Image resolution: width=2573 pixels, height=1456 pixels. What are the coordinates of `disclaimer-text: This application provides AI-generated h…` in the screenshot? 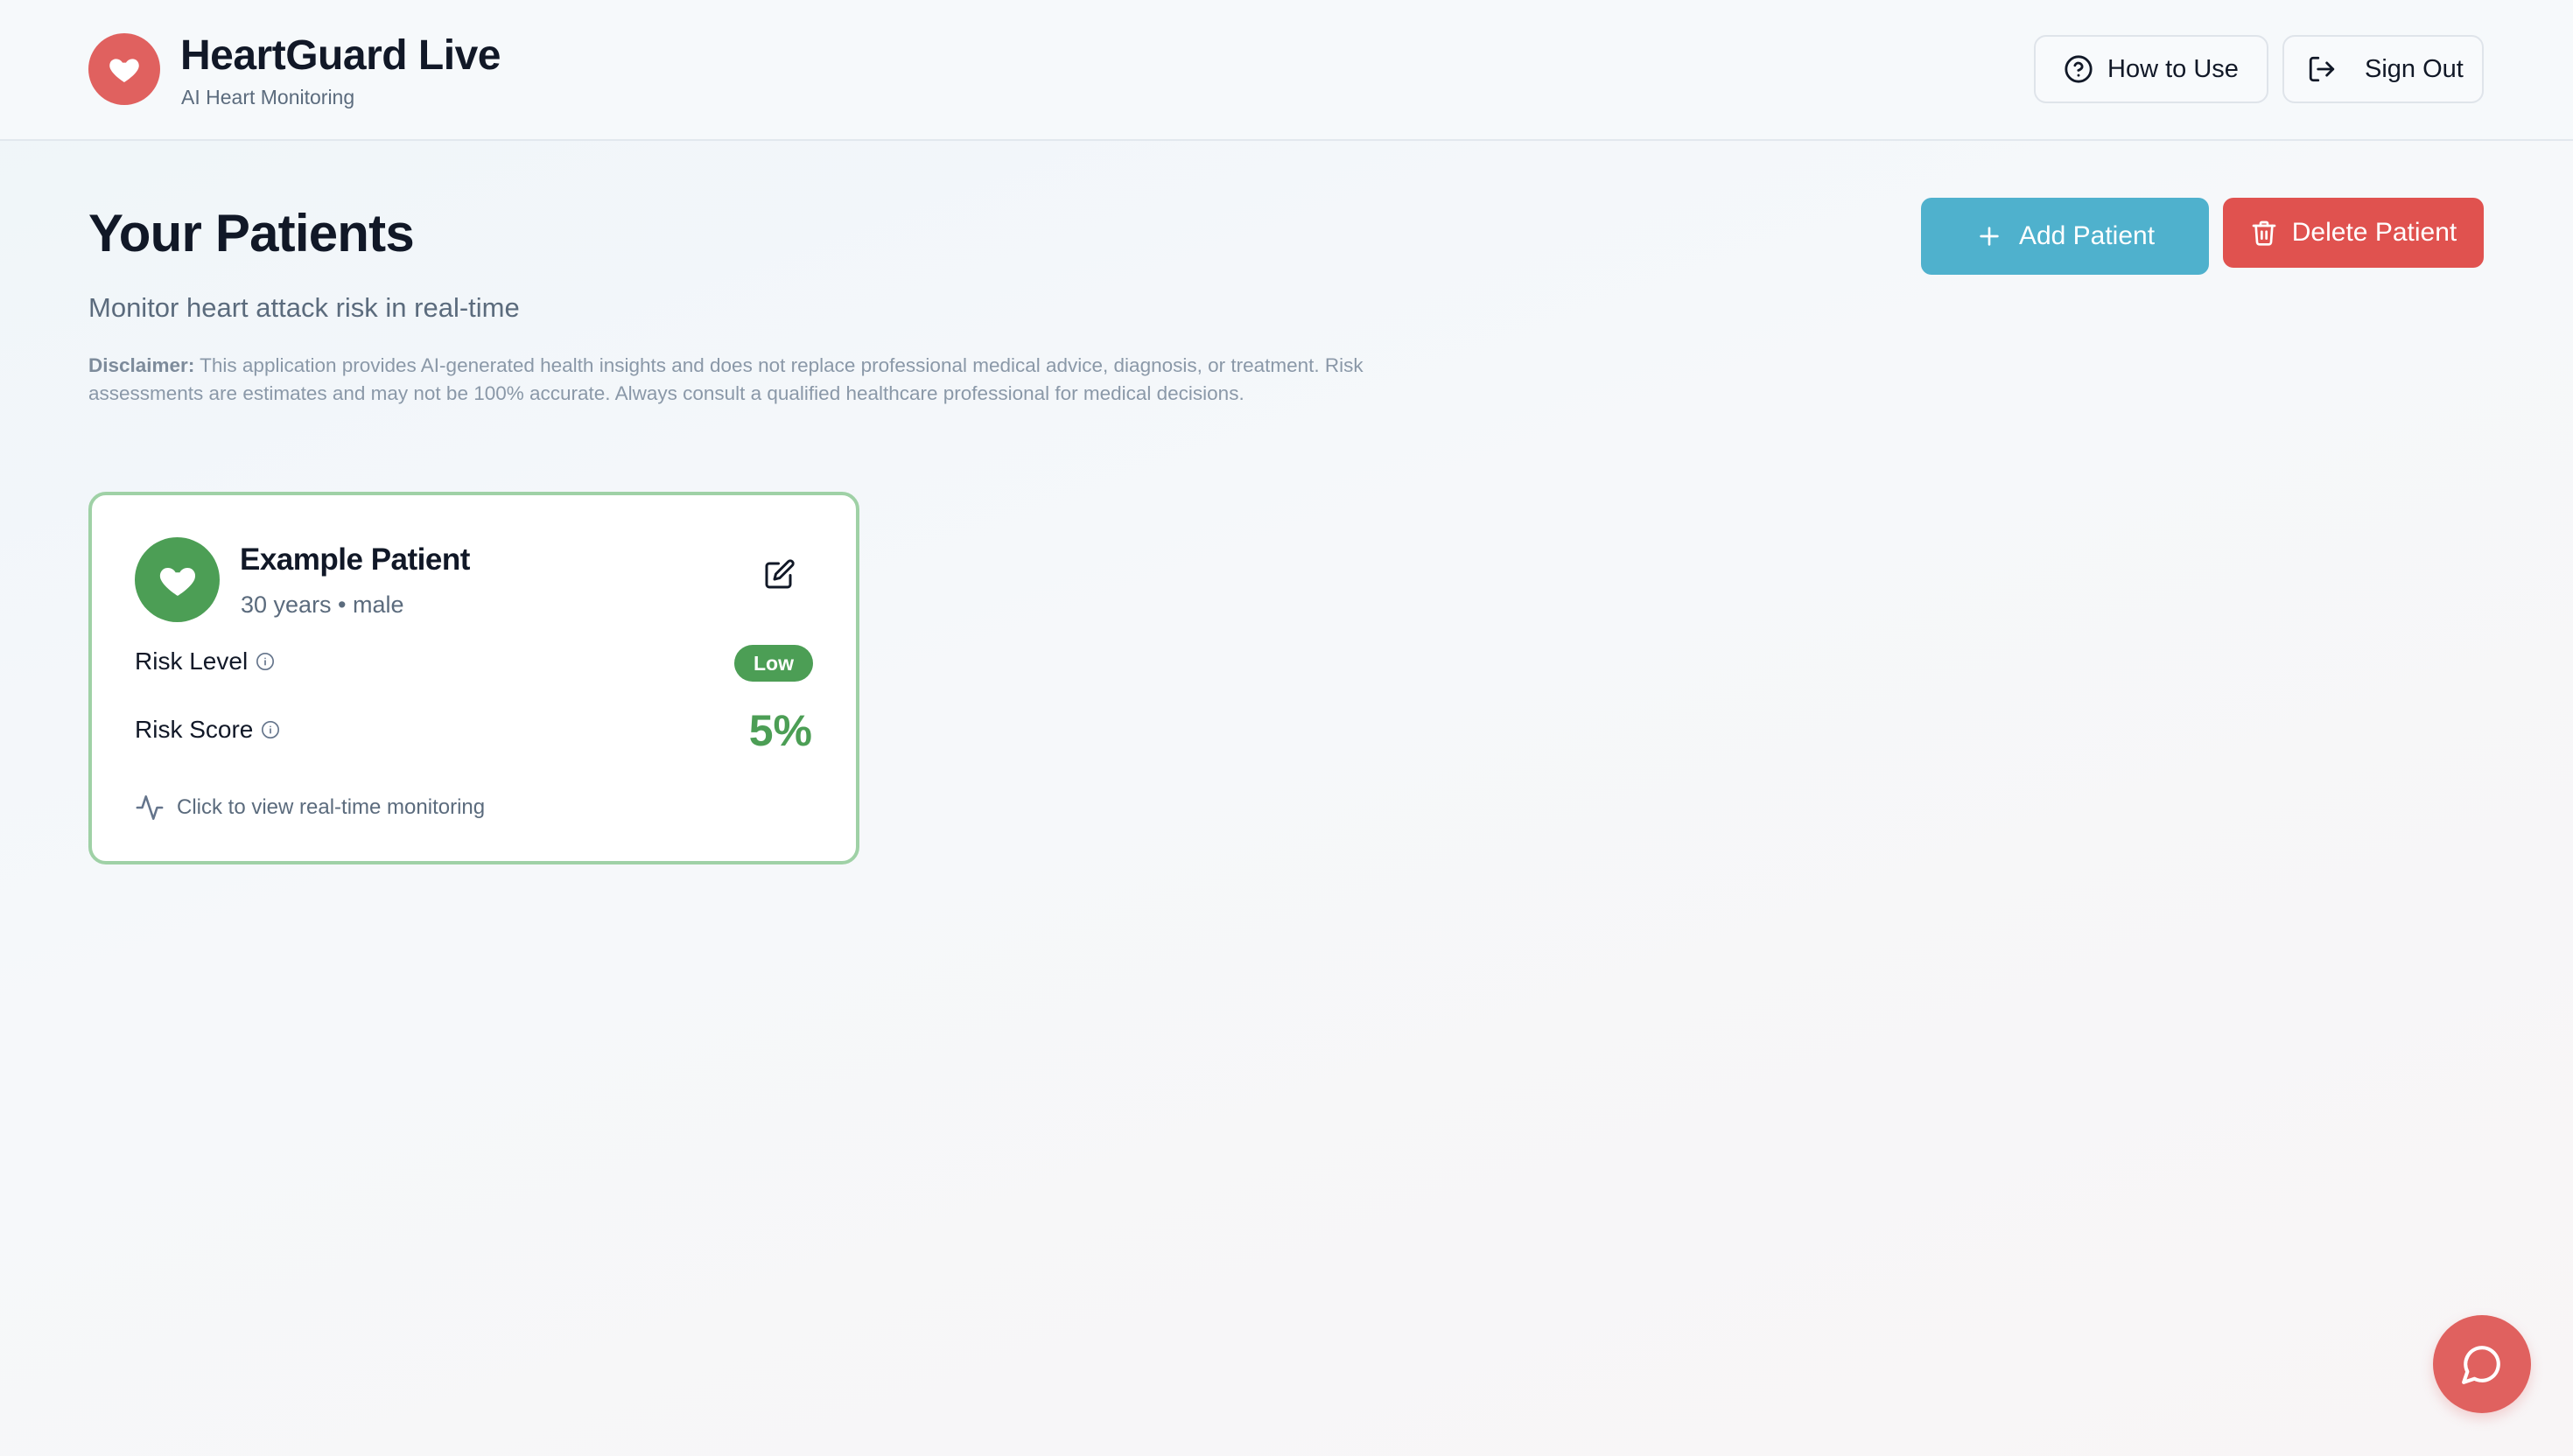 It's located at (726, 379).